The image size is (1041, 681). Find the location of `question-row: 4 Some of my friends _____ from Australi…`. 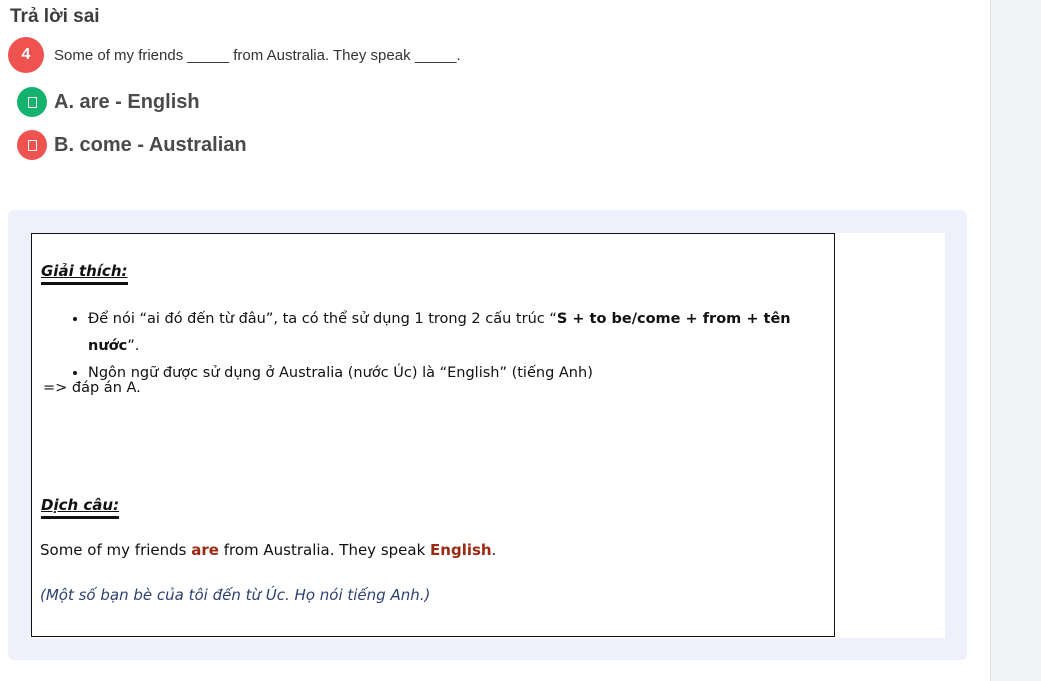

question-row: 4 Some of my friends _____ from Australi… is located at coordinates (234, 55).